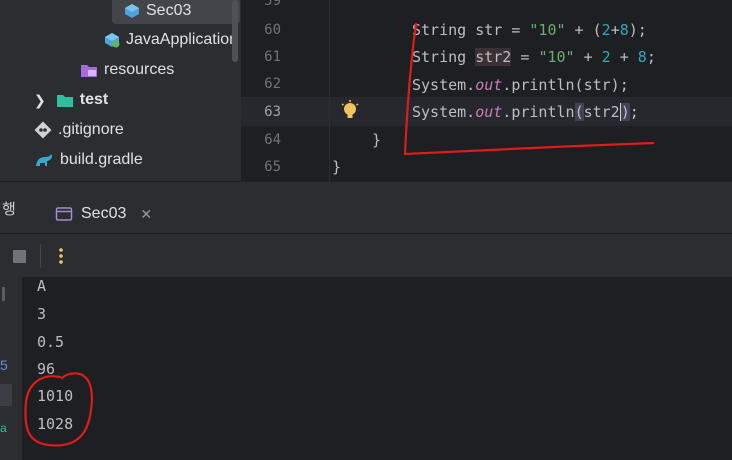 This screenshot has width=732, height=460. What do you see at coordinates (525, 57) in the screenshot?
I see `code-token: =` at bounding box center [525, 57].